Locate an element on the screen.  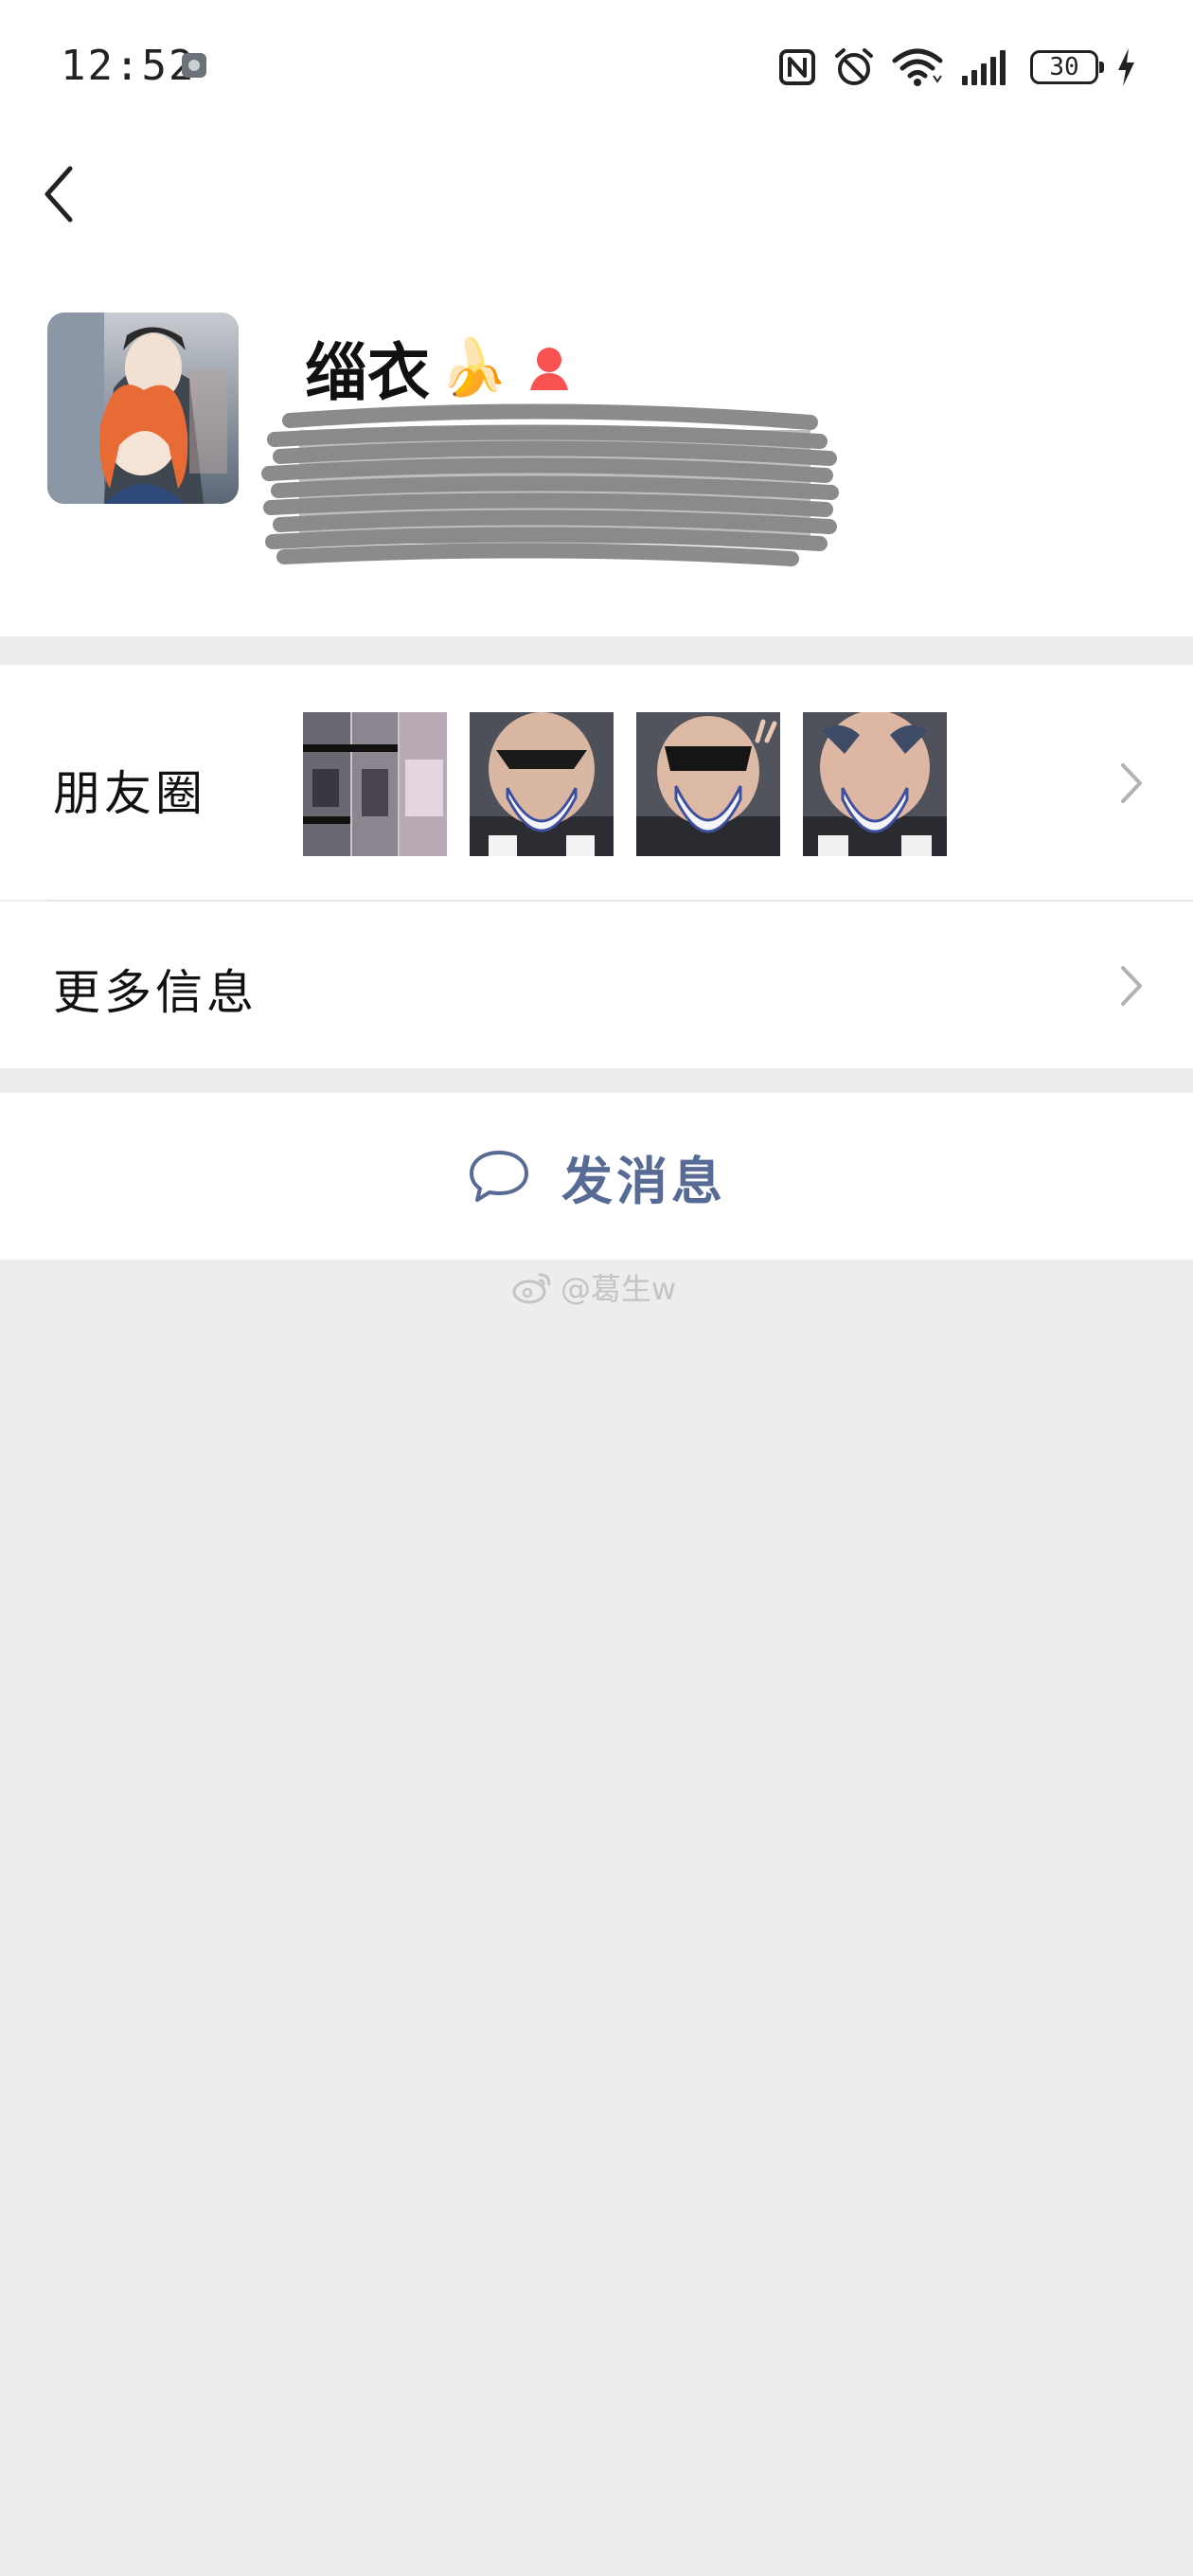
app-notification-icon is located at coordinates (194, 65).